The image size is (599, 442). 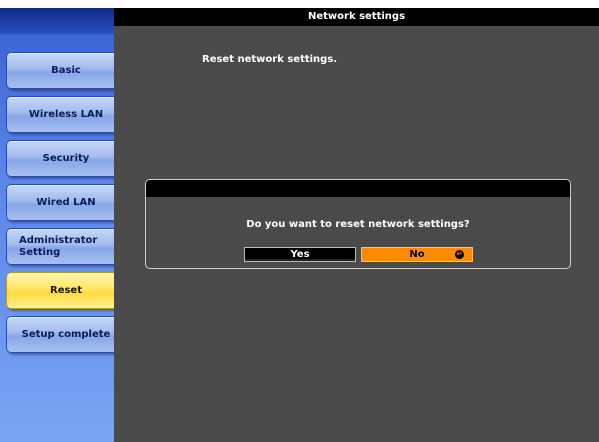 What do you see at coordinates (65, 21) in the screenshot?
I see `sidebar-header` at bounding box center [65, 21].